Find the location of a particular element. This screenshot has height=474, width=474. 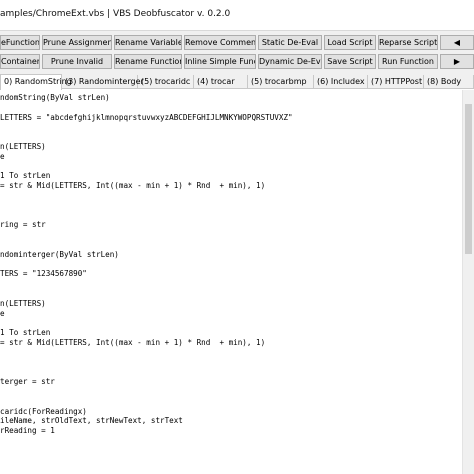

prune-invalid-button: Prune Invalid is located at coordinates (77, 61).